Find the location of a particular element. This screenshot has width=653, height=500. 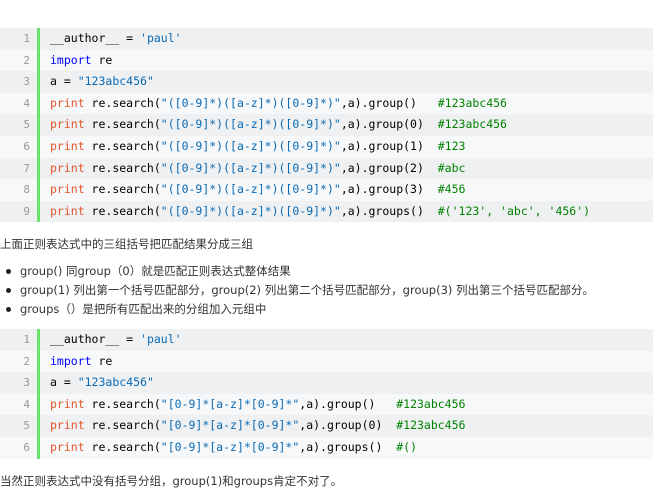

code-token: ,a).group(0) is located at coordinates (348, 425).